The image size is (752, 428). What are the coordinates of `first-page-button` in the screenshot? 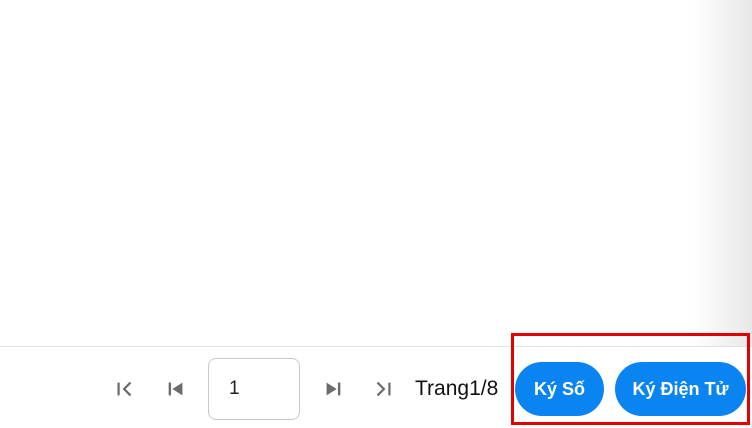 It's located at (125, 389).